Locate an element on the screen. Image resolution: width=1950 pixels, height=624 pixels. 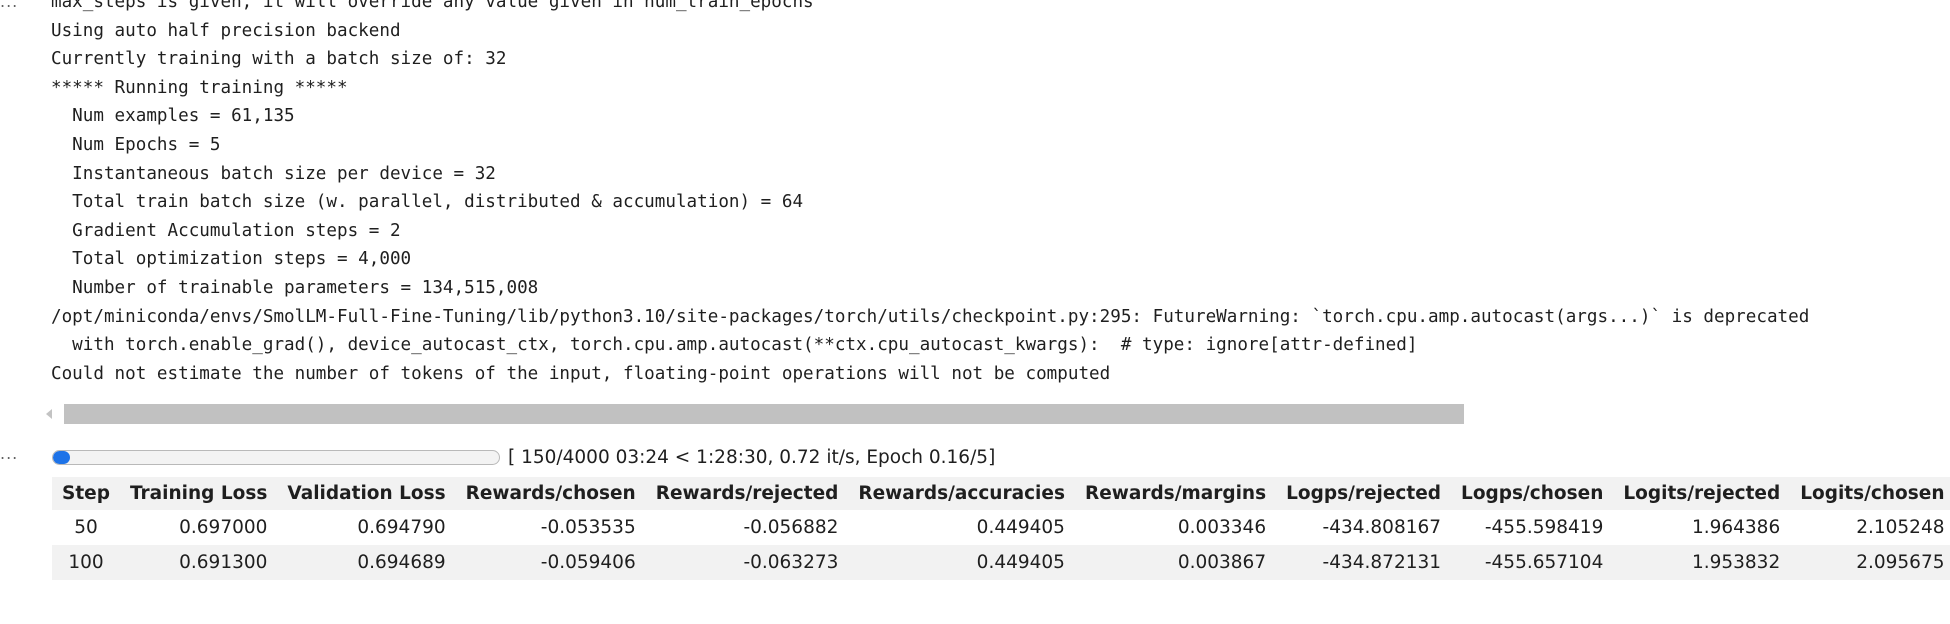
column-header: Logits/chosen is located at coordinates (1870, 493).